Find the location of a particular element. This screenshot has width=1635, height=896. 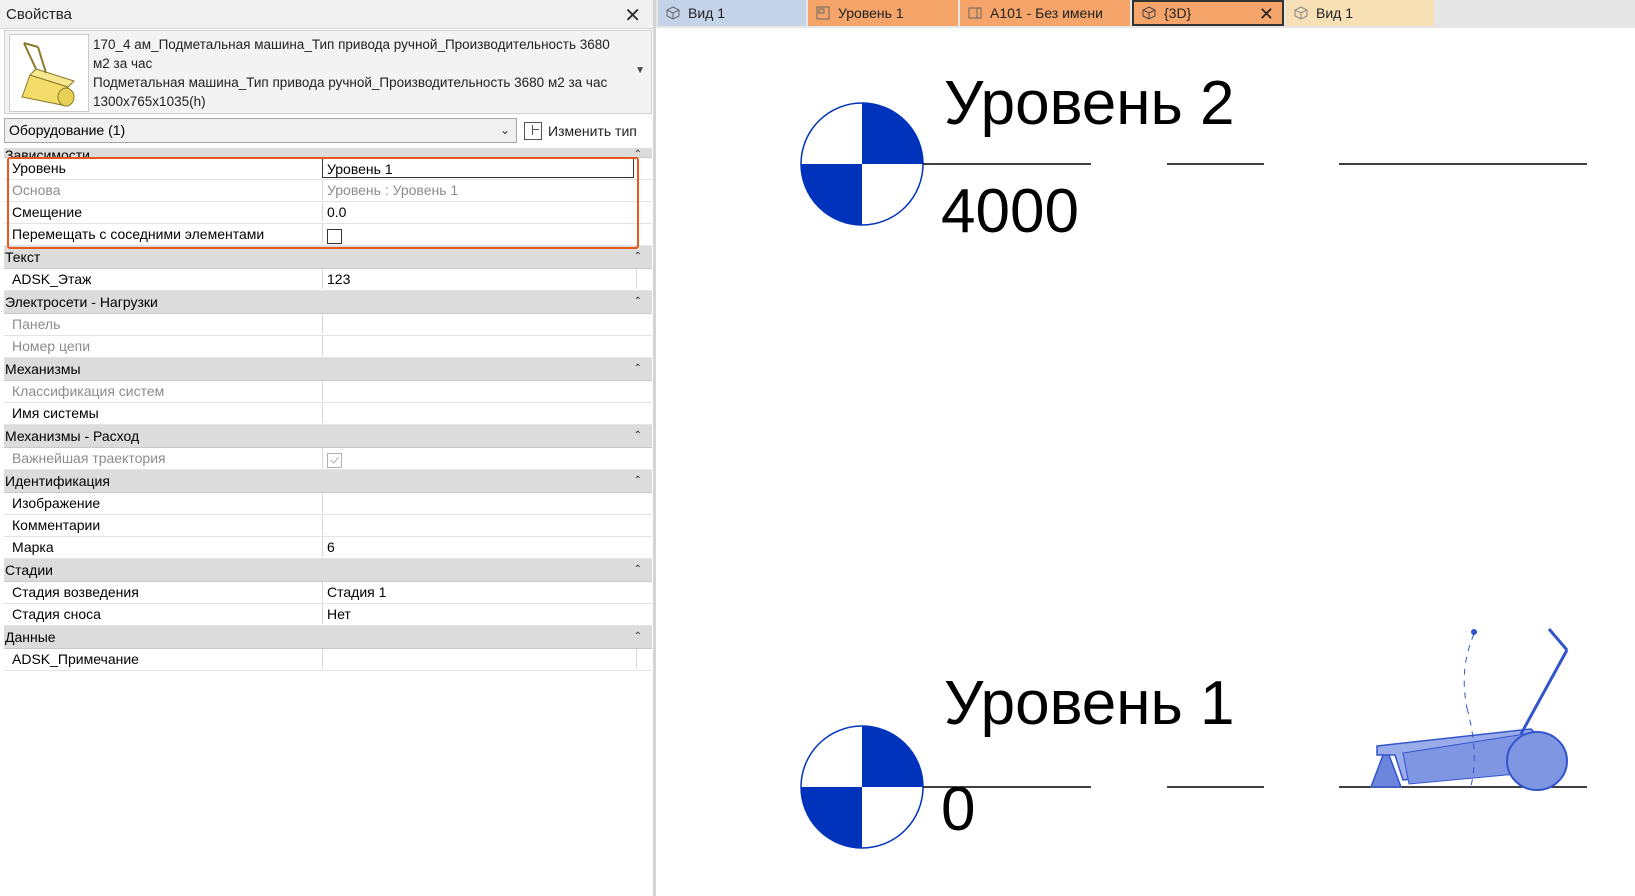

level-1-elevation: 0 is located at coordinates (958, 809).